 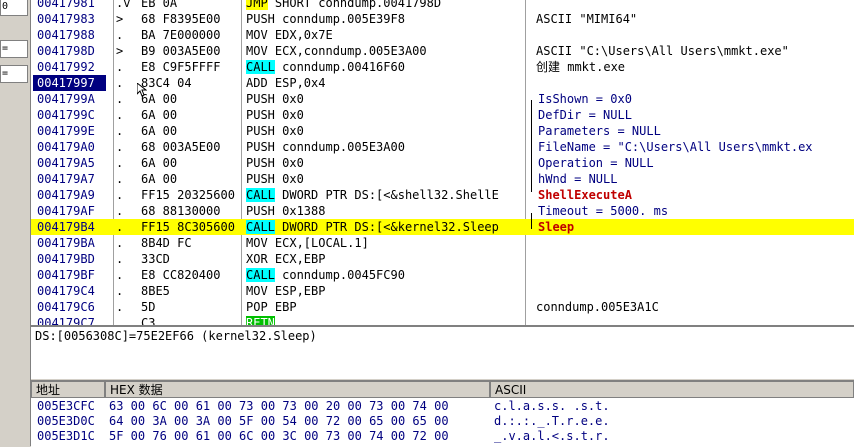 What do you see at coordinates (386, 227) in the screenshot?
I see `instruction-operand: DWORD PTR DS:[<&kernel32.Sleep` at bounding box center [386, 227].